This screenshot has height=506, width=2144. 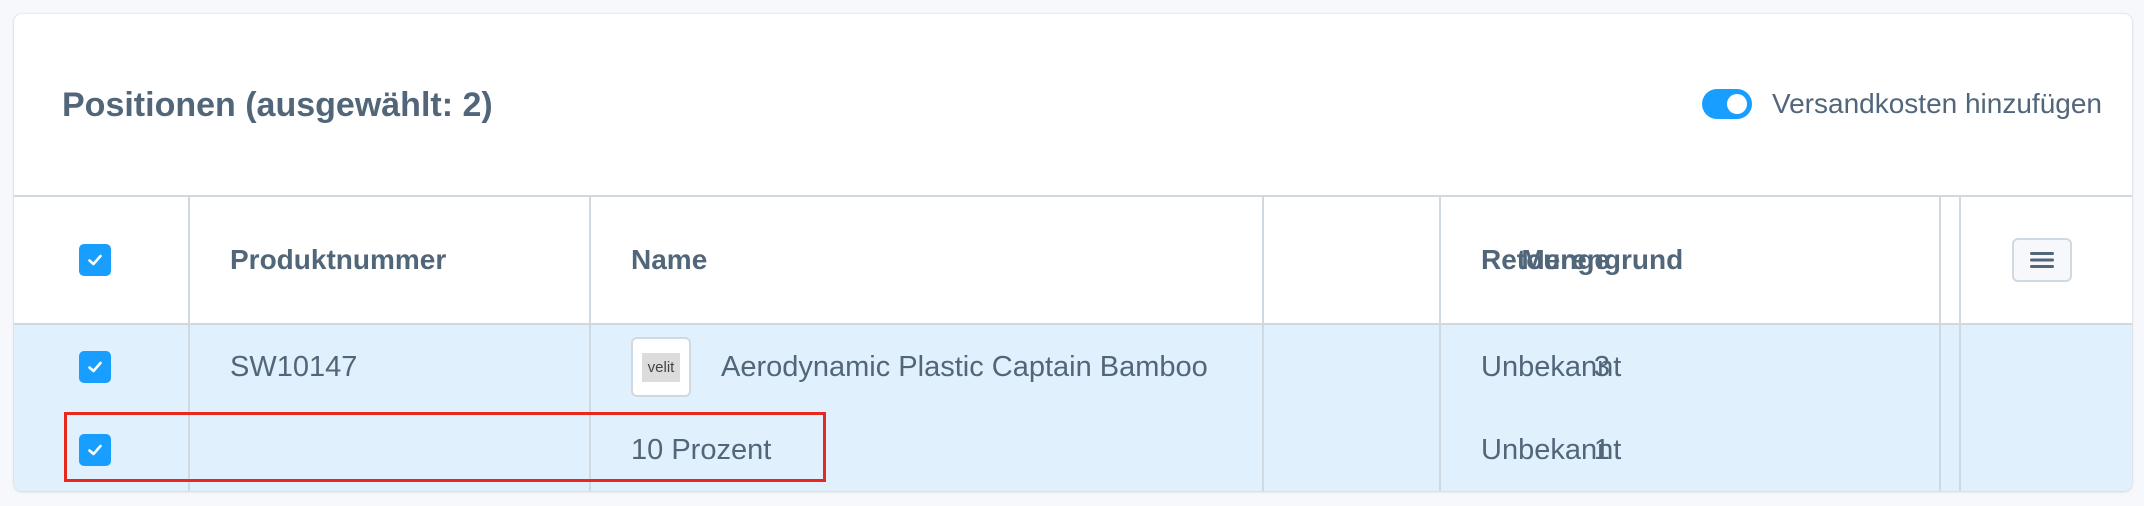 What do you see at coordinates (1937, 104) in the screenshot?
I see `shipping-toggle-label: Versandkosten hinzufügen` at bounding box center [1937, 104].